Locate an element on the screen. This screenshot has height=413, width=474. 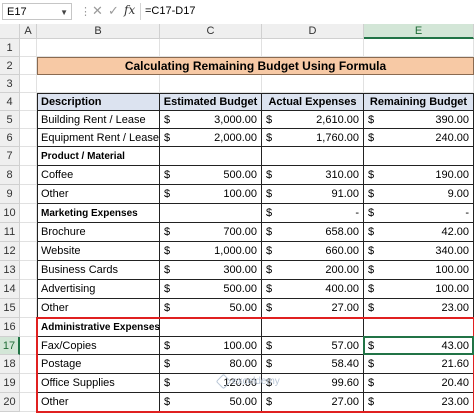
header-estimated-budget: Estimated Budget is located at coordinates (211, 102).